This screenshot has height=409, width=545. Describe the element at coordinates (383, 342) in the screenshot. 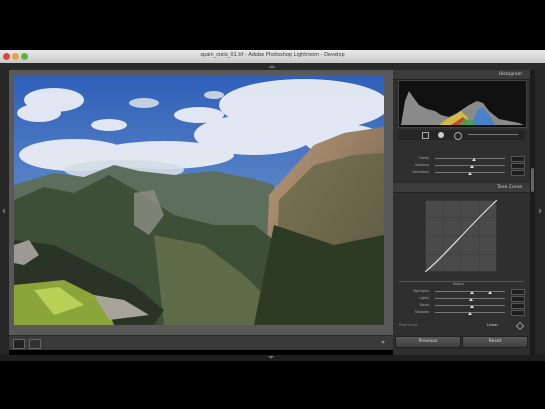

I see `toolbar-menu-icon` at that location.